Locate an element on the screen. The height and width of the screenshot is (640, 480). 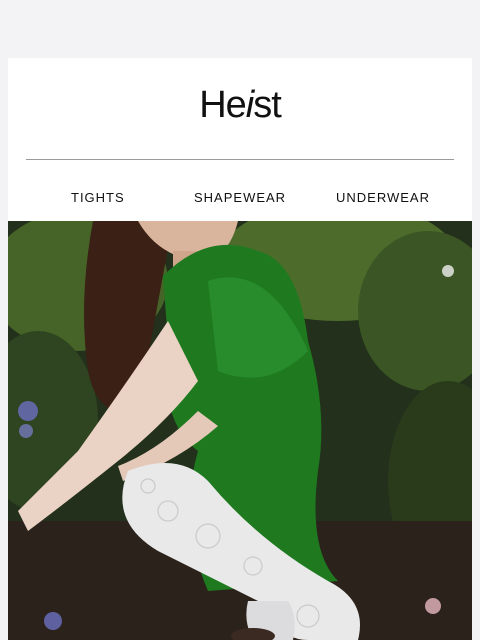
brand-logo: Heist is located at coordinates (240, 105).